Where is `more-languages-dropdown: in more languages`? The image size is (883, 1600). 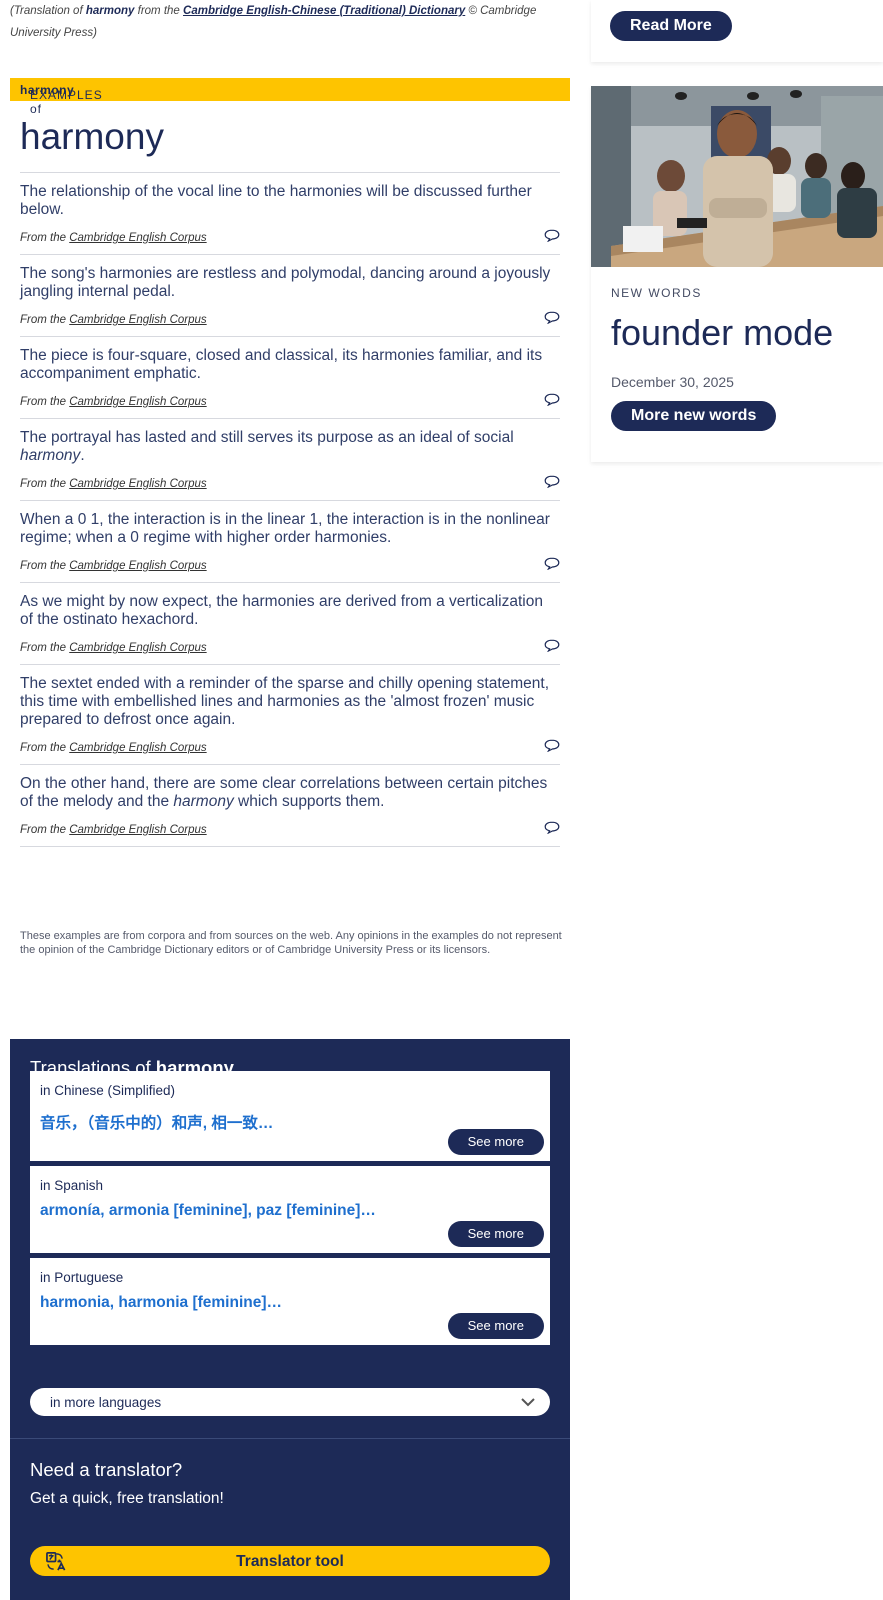
more-languages-dropdown: in more languages is located at coordinates (290, 1402).